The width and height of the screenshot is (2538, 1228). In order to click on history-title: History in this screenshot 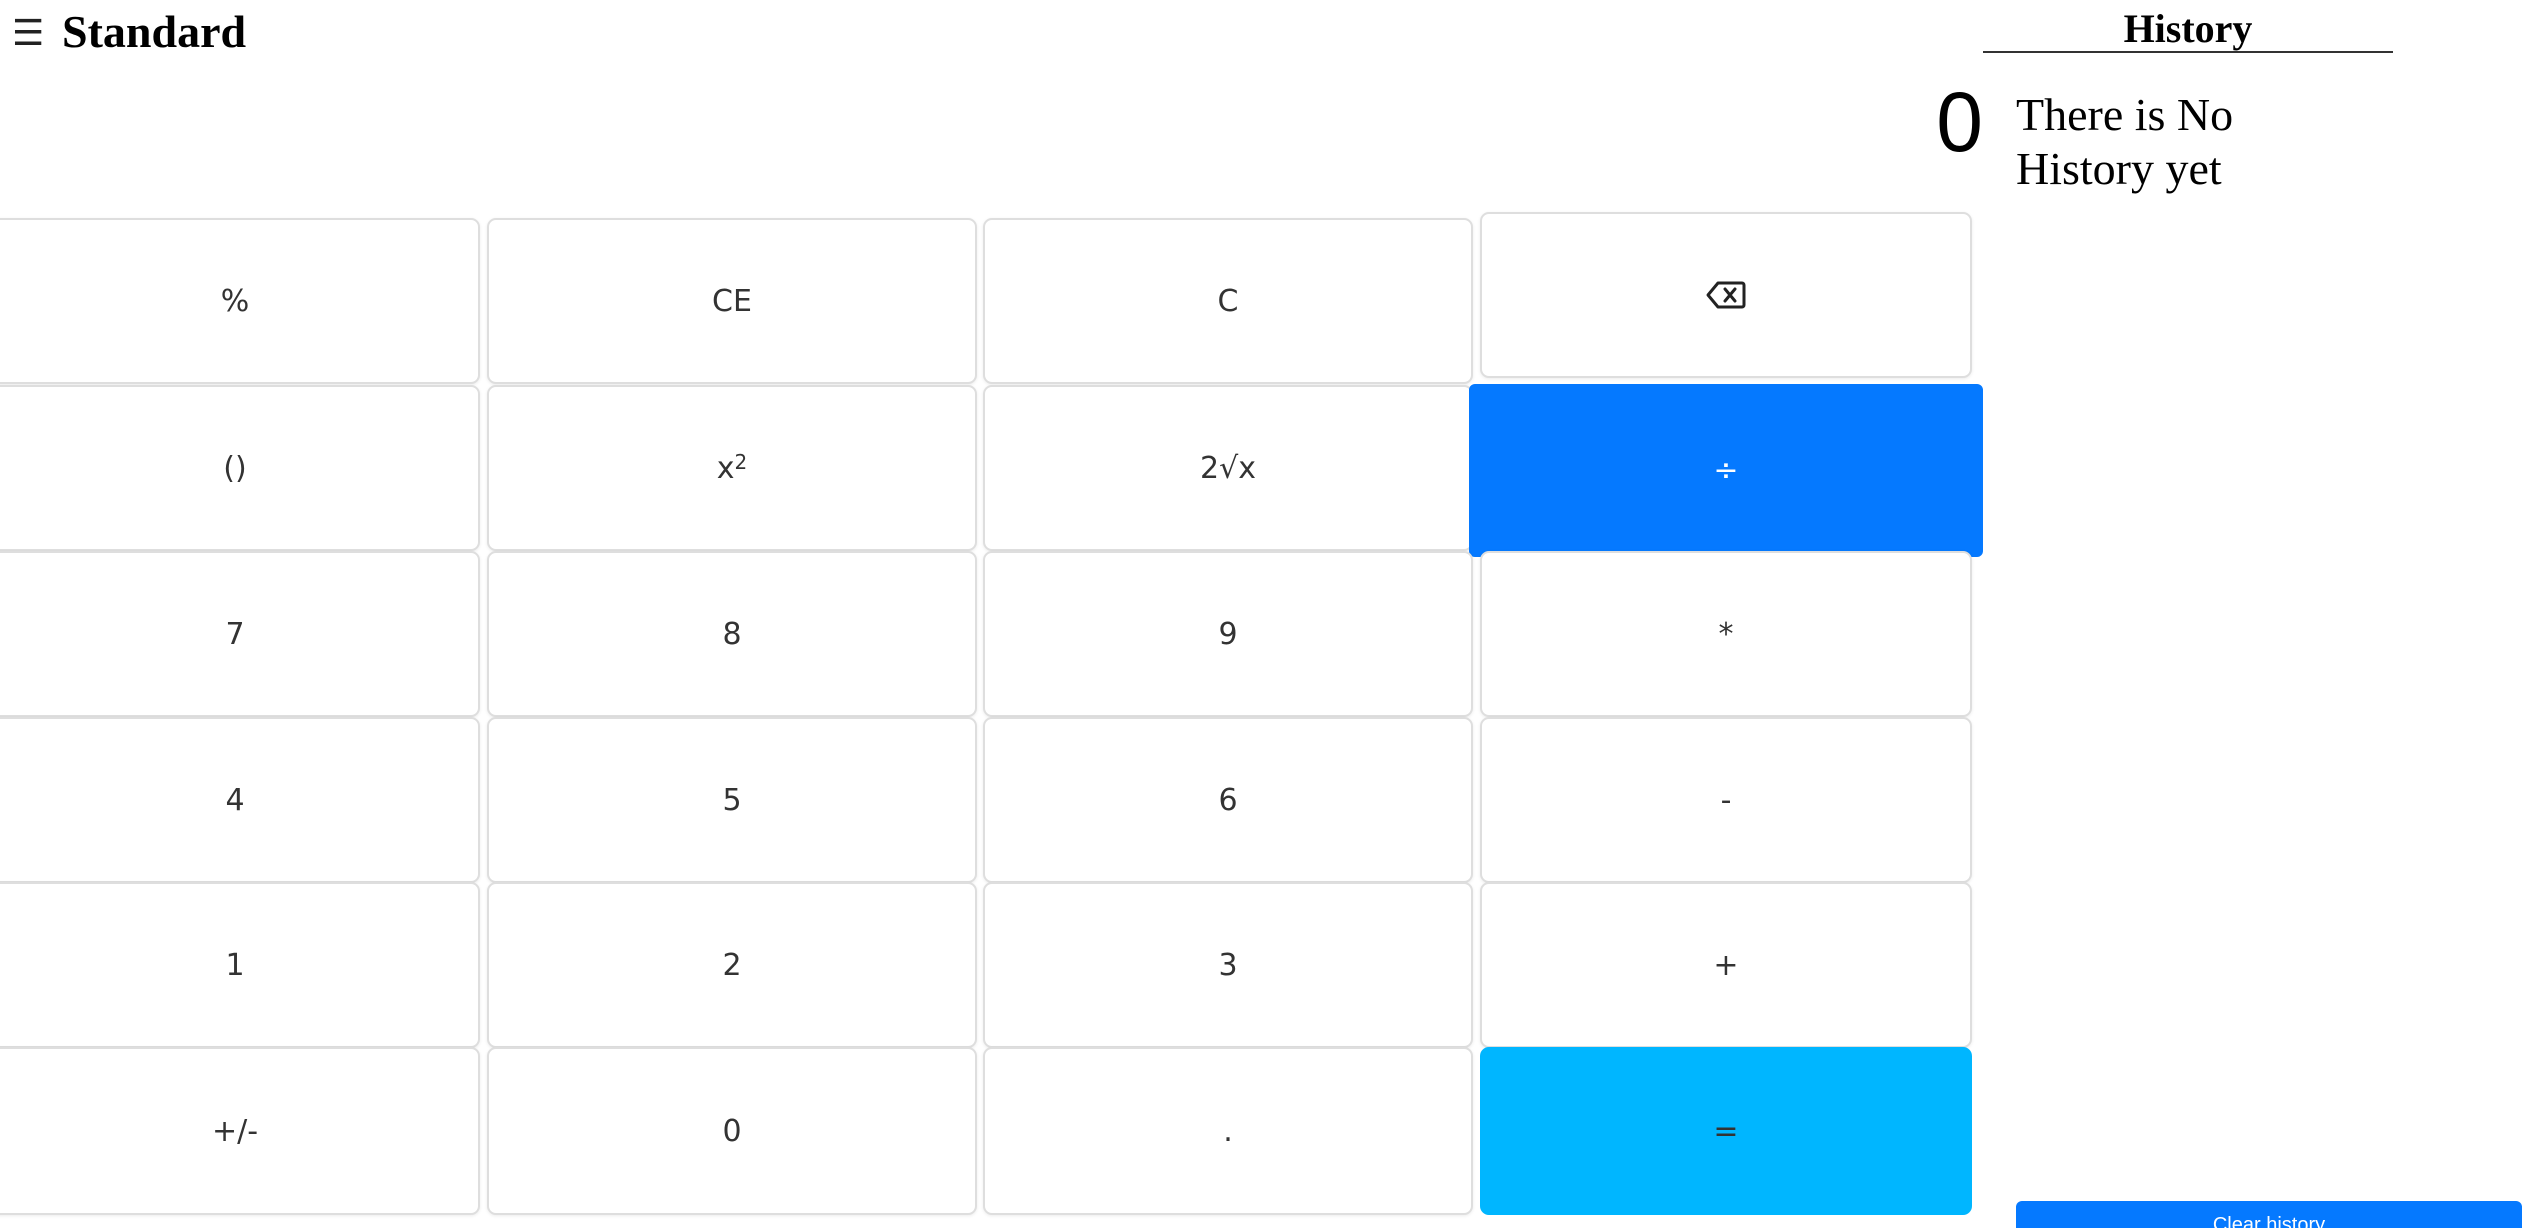, I will do `click(2188, 29)`.